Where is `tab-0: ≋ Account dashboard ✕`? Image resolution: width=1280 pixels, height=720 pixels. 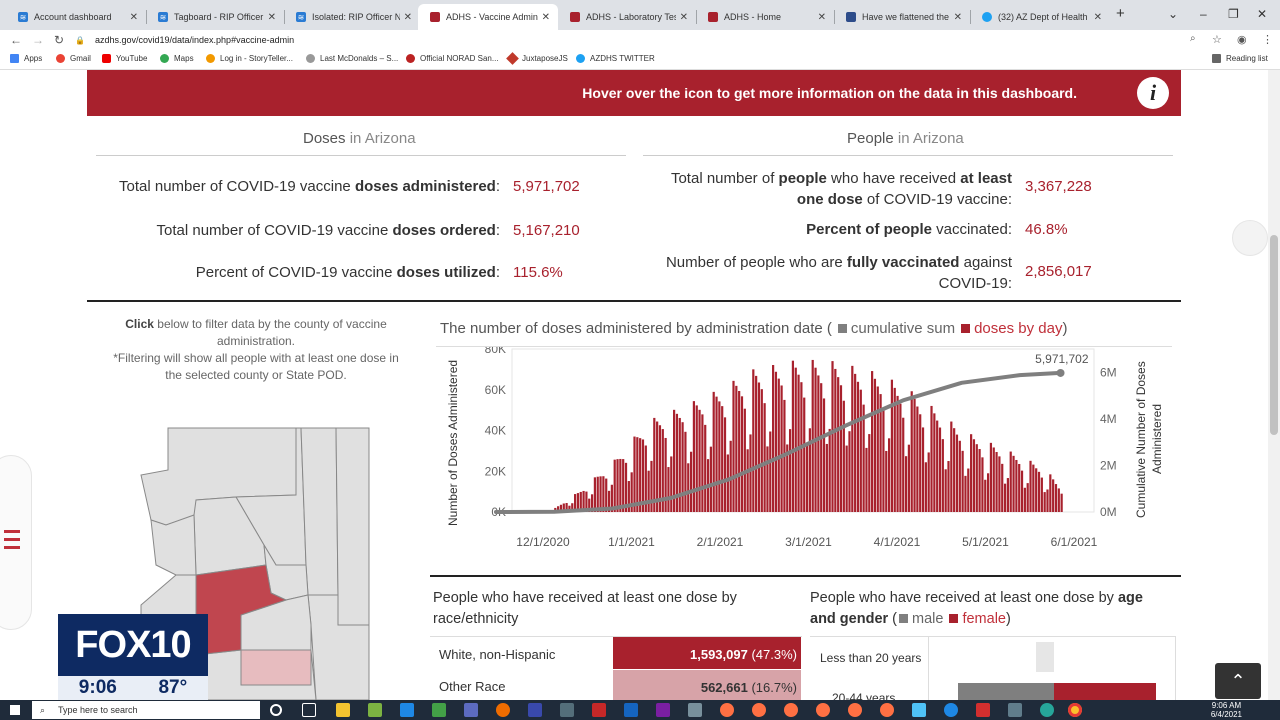
tab-0: ≋ Account dashboard ✕ is located at coordinates (76, 17).